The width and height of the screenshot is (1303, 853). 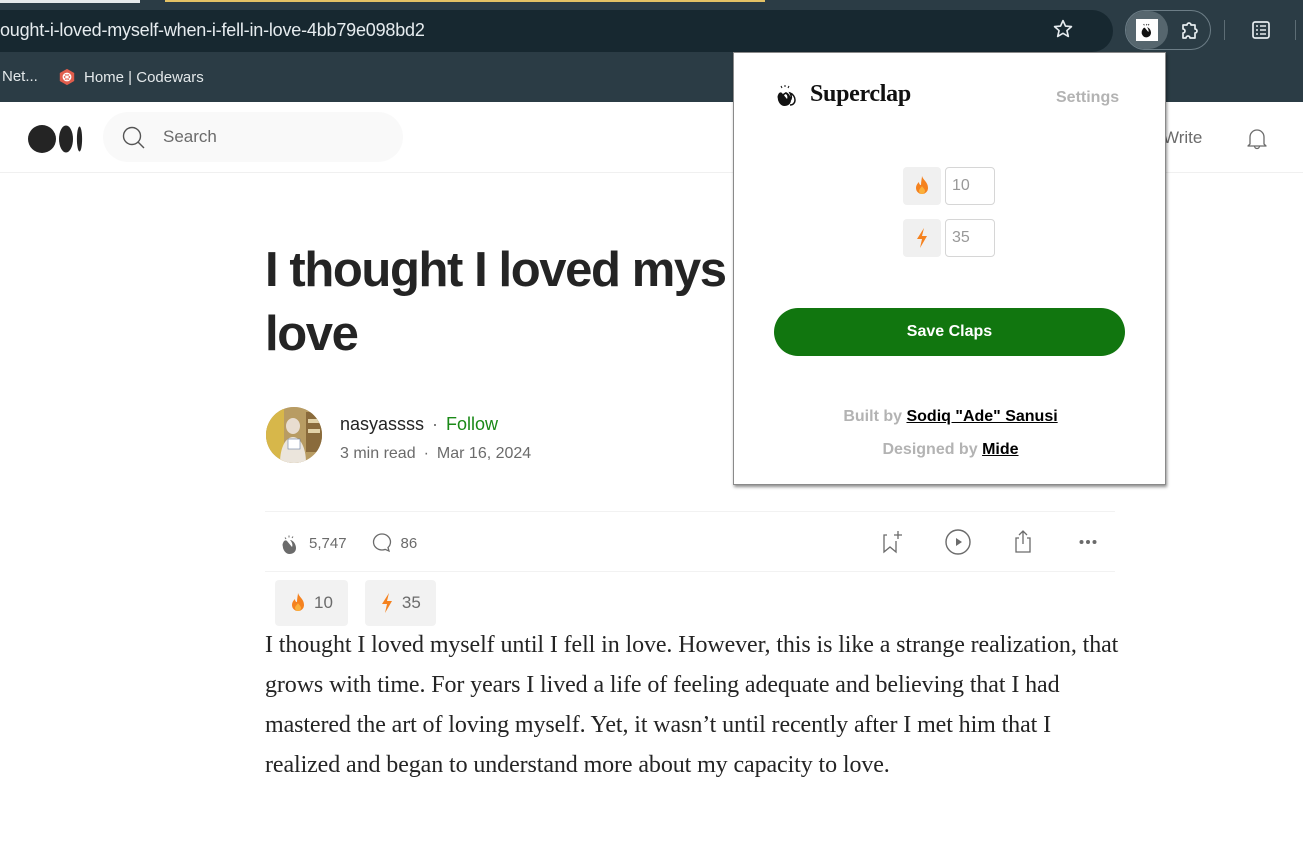 I want to click on comment-count: 86, so click(x=409, y=543).